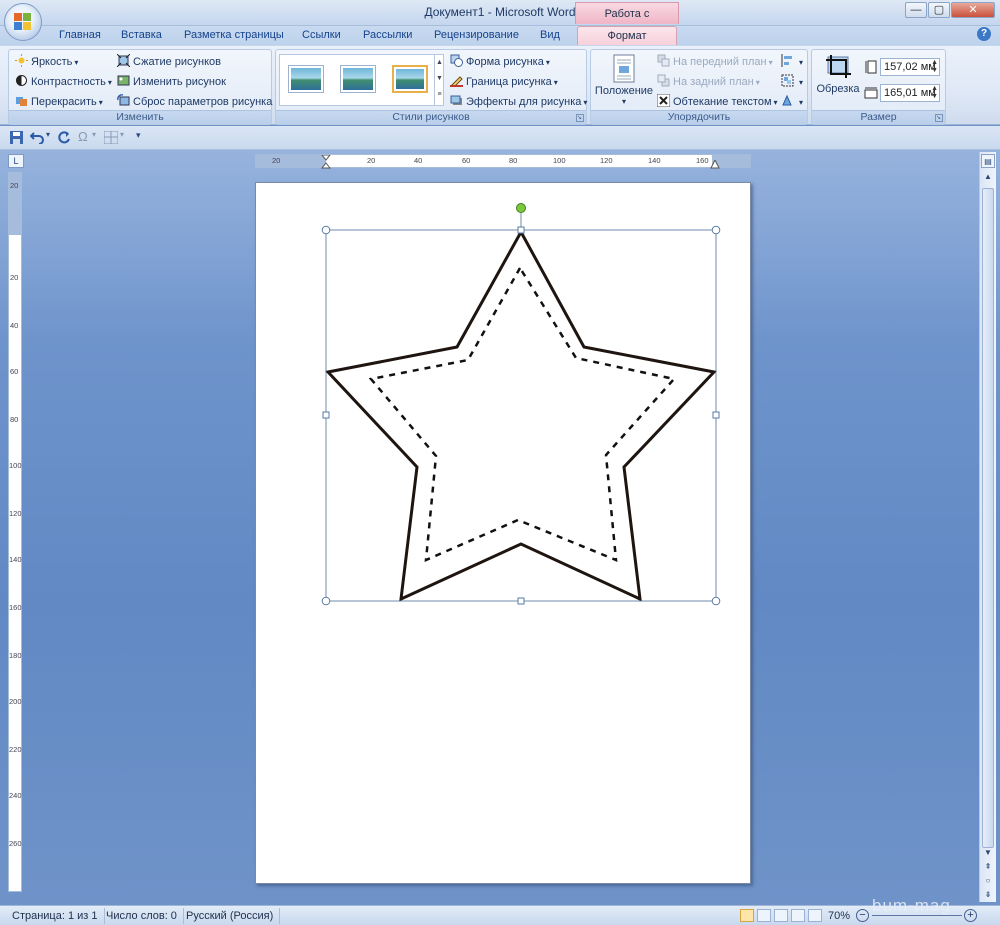 This screenshot has height=925, width=1000. Describe the element at coordinates (64, 137) in the screenshot. I see `repeat-icon` at that location.